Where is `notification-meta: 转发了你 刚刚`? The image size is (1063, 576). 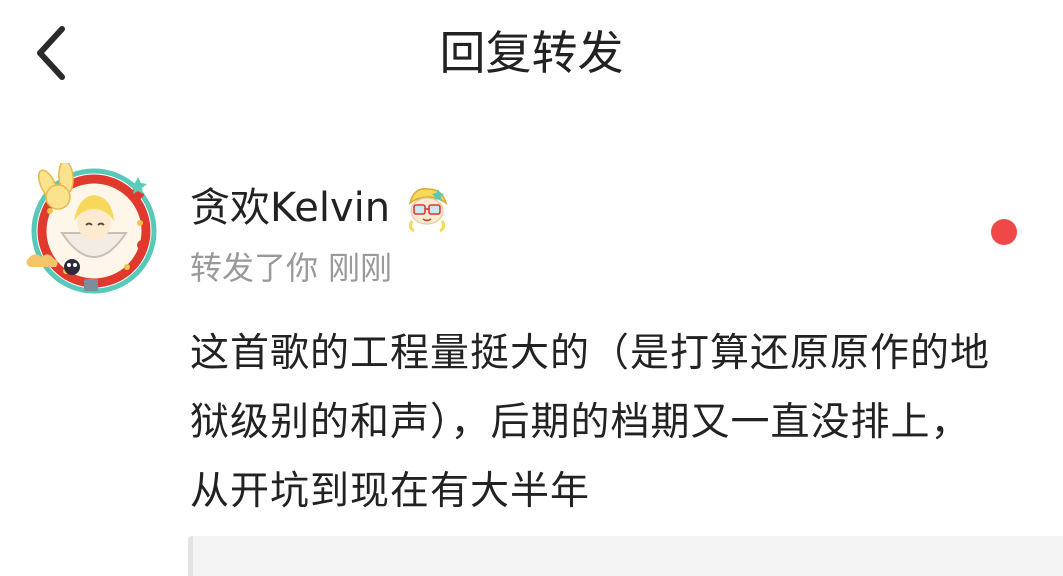
notification-meta: 转发了你 刚刚 is located at coordinates (291, 268).